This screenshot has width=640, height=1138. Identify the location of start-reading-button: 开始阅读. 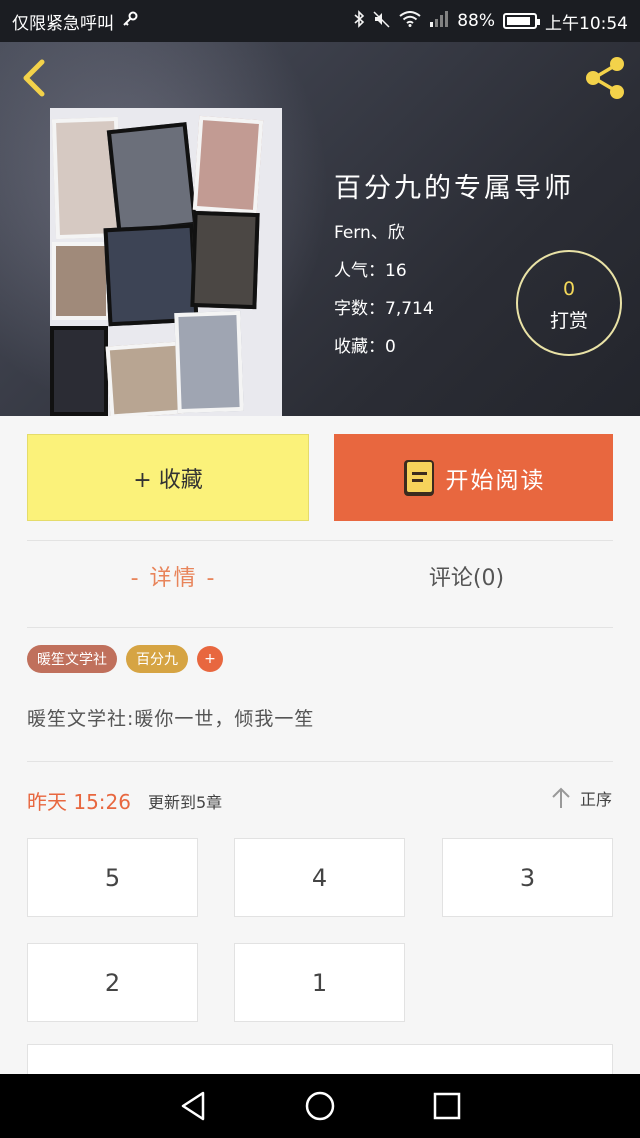
(473, 477).